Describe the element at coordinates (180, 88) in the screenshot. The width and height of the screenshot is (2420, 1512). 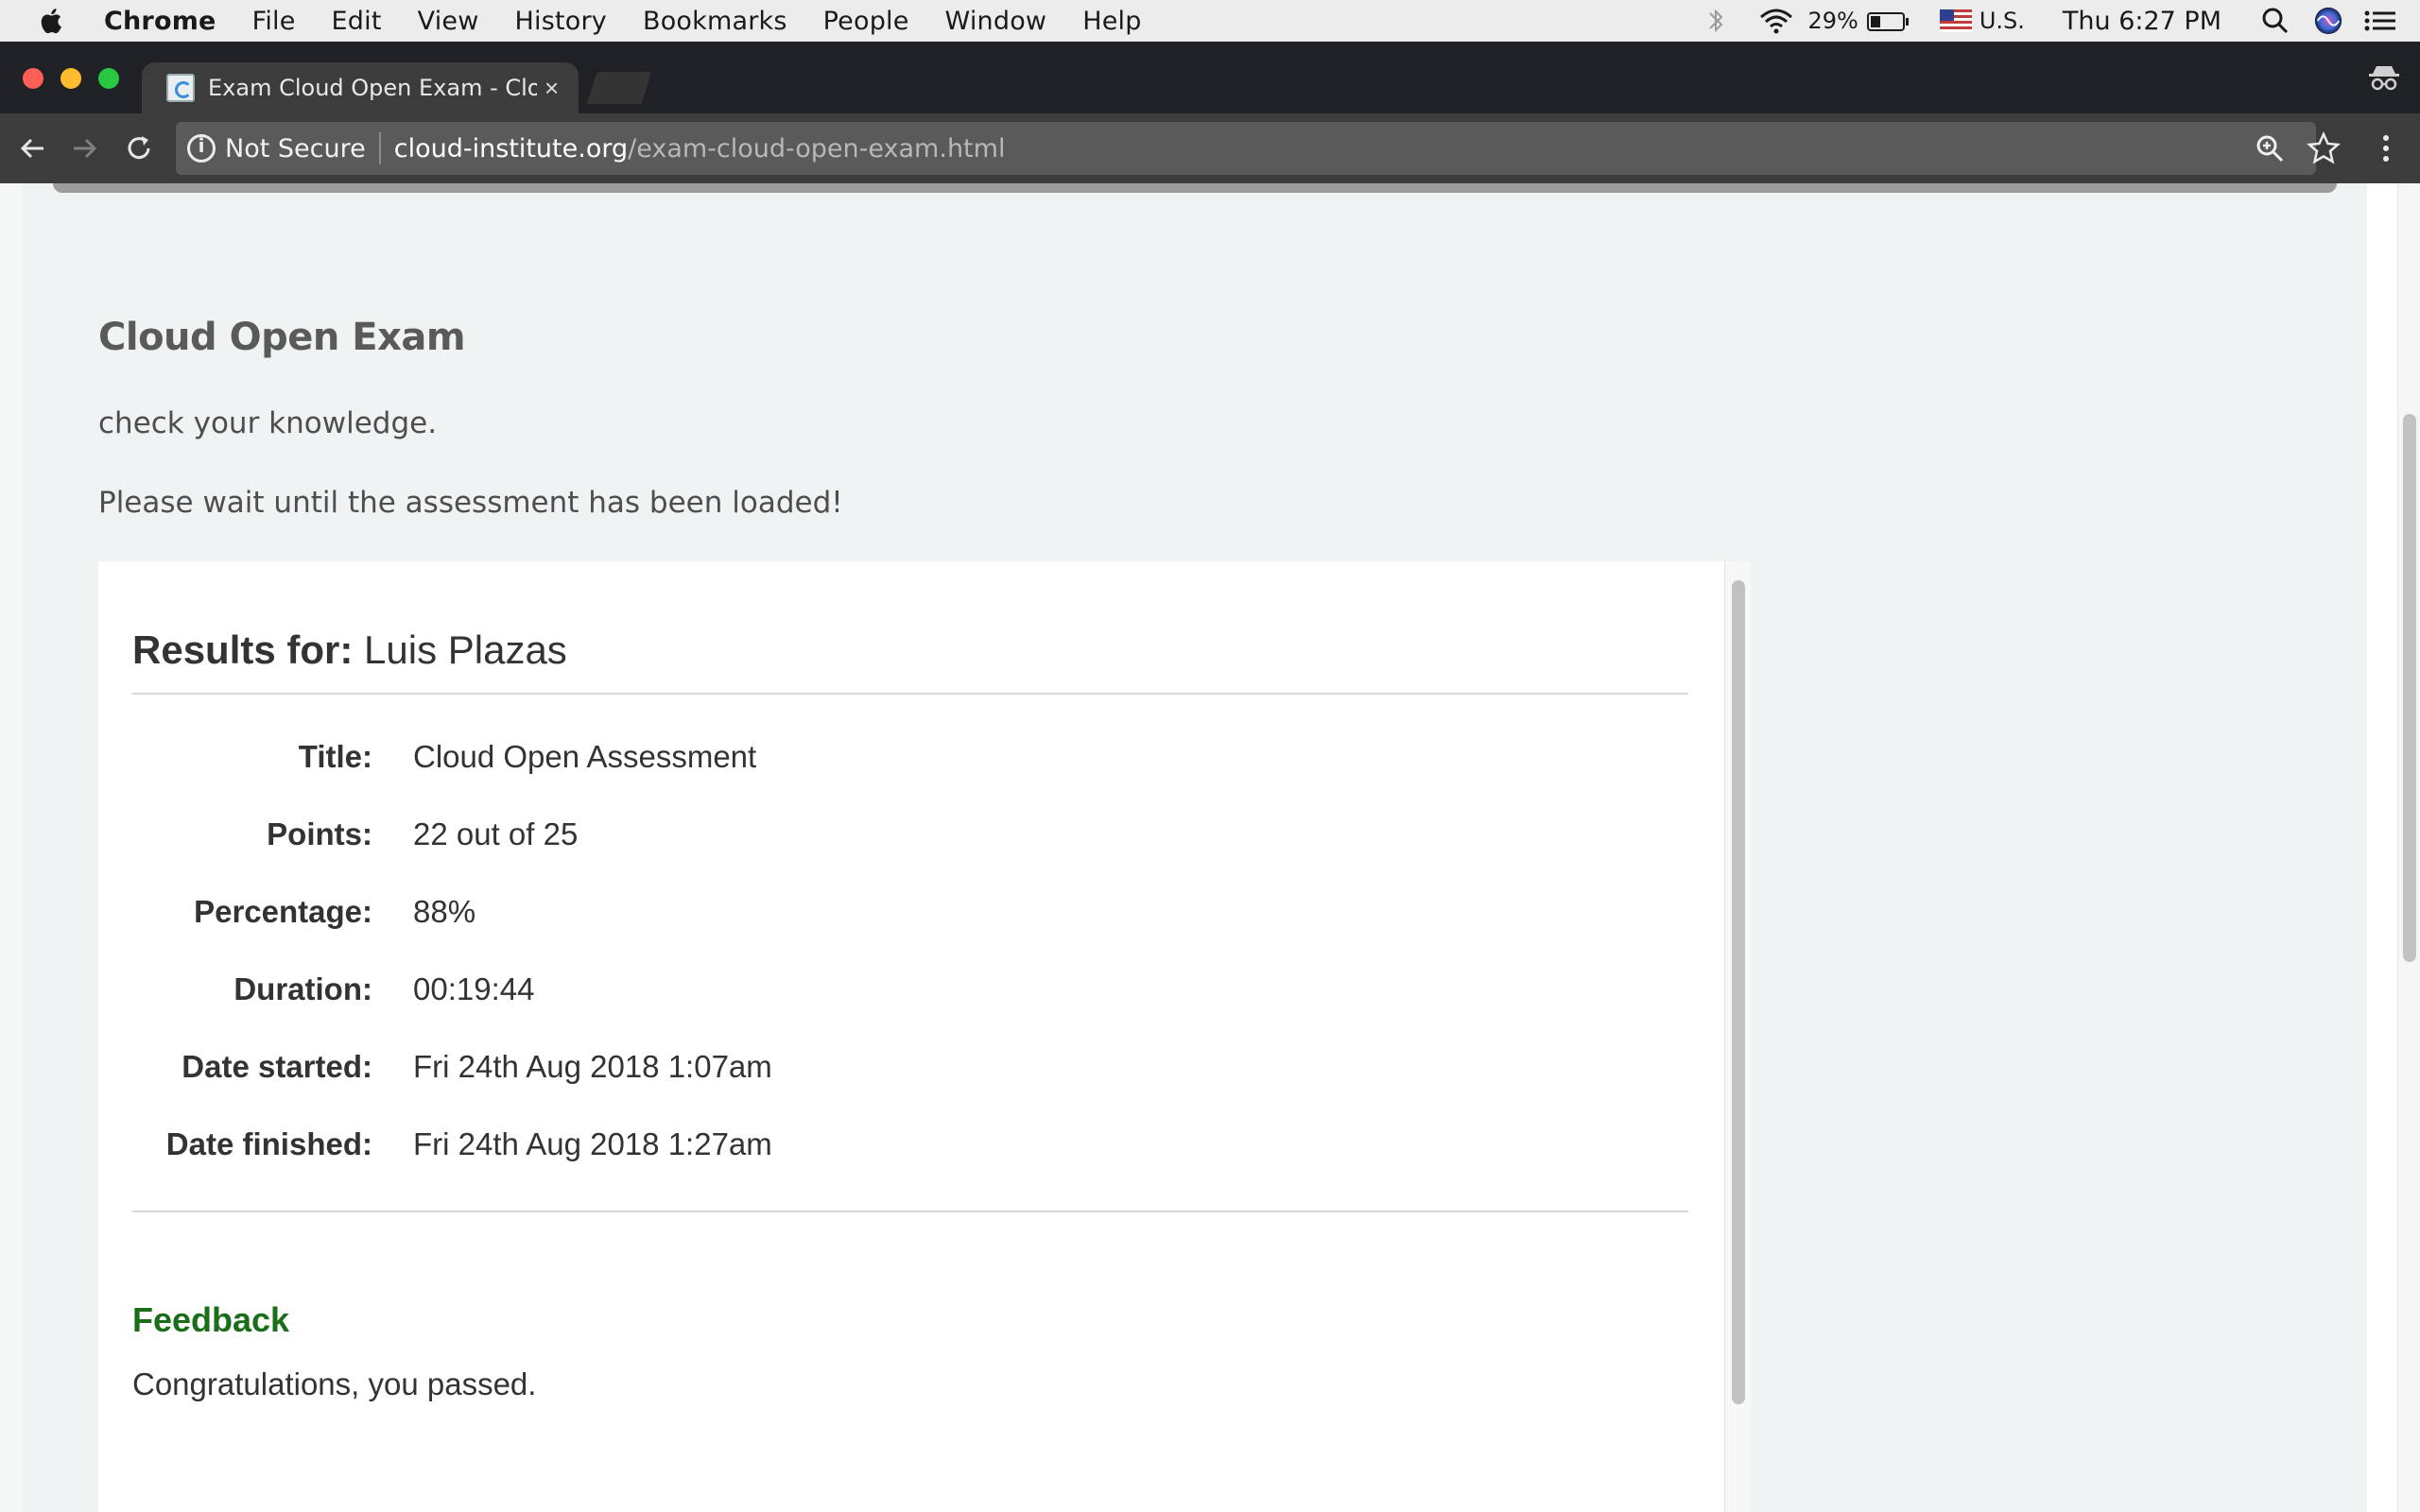
I see `site-favicon-icon` at that location.